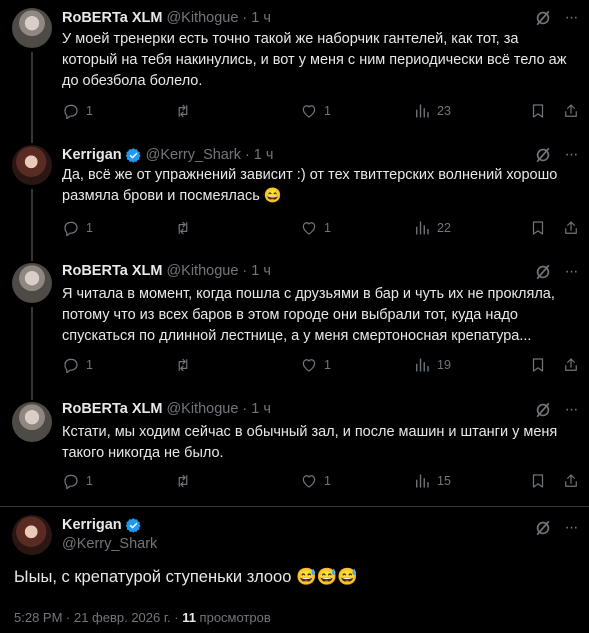 The width and height of the screenshot is (589, 633). I want to click on views-count: 22, so click(444, 228).